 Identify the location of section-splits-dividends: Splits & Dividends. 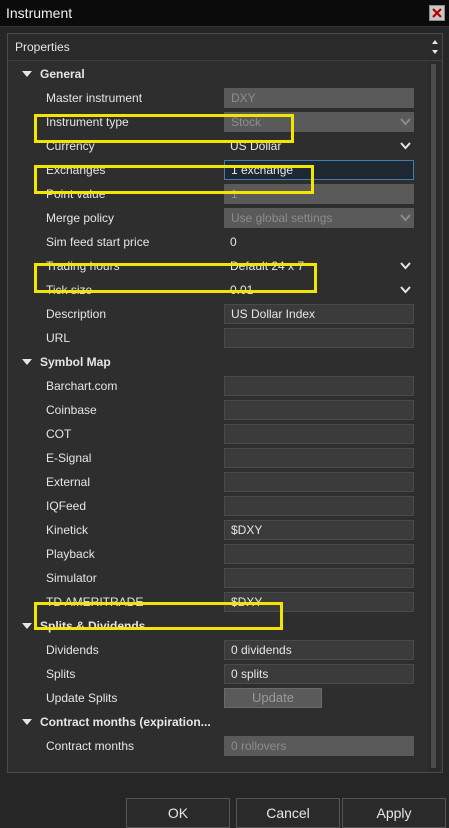
(218, 626).